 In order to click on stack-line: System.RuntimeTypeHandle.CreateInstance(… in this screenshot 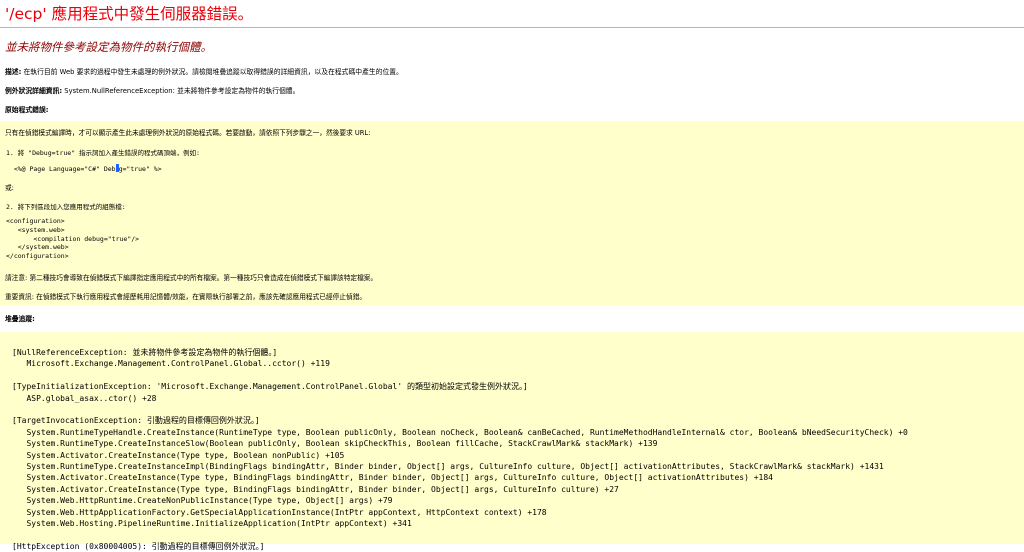, I will do `click(460, 432)`.